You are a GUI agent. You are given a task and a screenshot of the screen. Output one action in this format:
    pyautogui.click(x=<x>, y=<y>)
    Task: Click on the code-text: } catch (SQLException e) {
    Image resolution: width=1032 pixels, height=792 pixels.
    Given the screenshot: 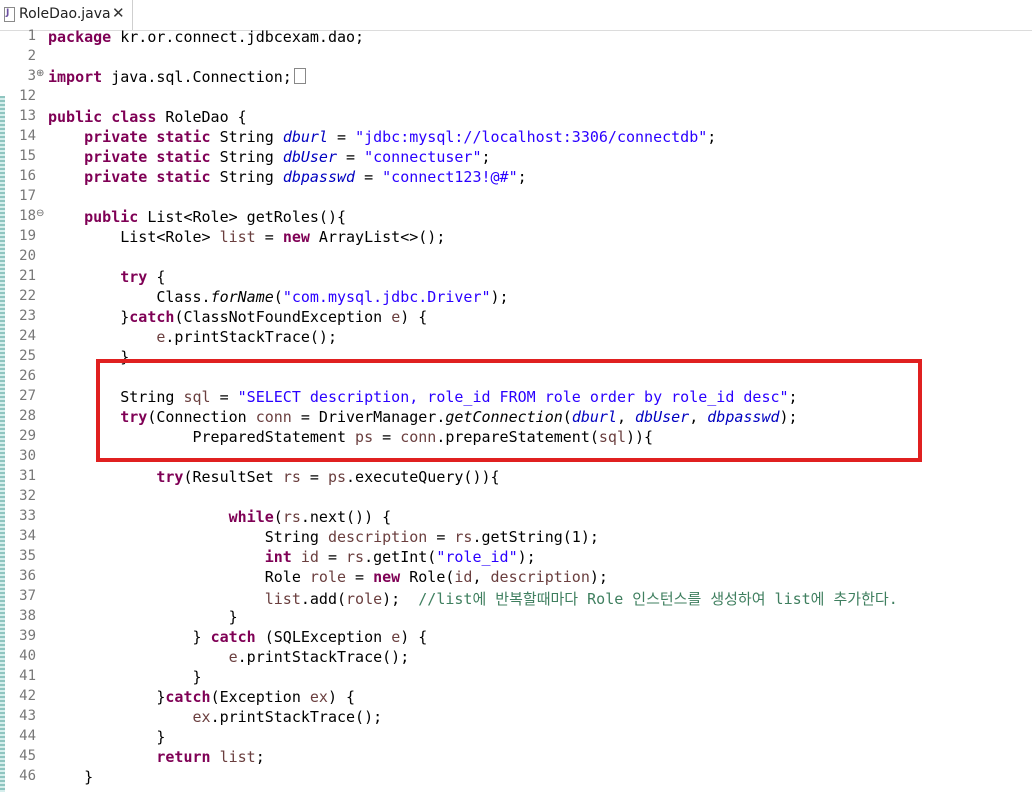 What is the action you would take?
    pyautogui.click(x=238, y=637)
    